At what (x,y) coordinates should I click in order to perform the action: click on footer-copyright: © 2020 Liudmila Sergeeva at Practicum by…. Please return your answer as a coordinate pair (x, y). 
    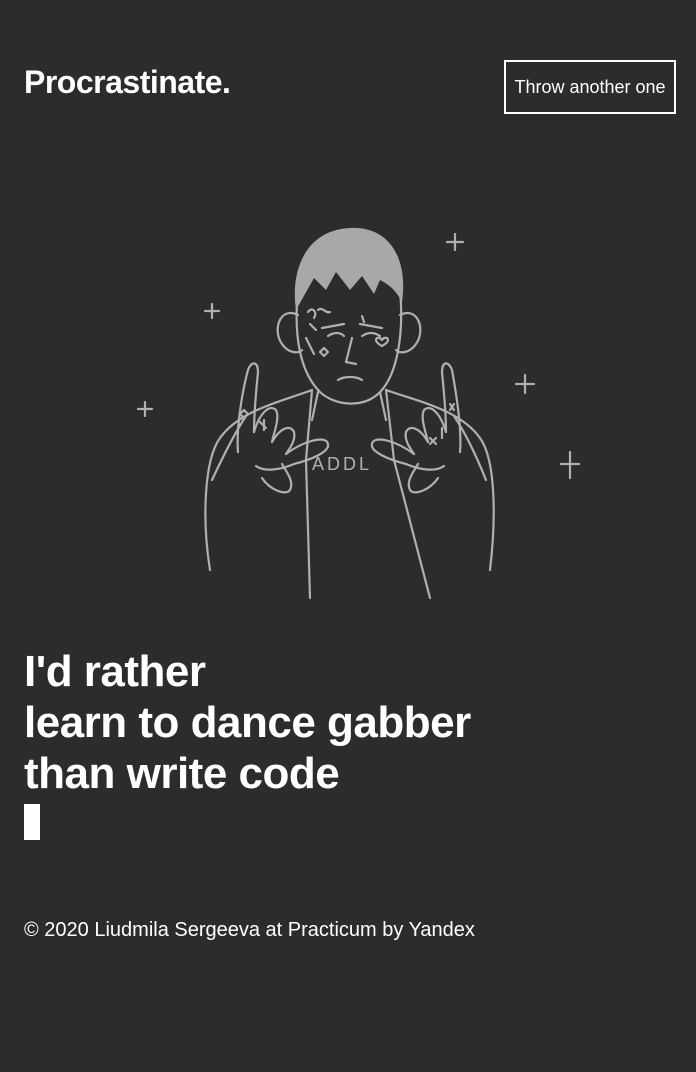
    Looking at the image, I should click on (249, 930).